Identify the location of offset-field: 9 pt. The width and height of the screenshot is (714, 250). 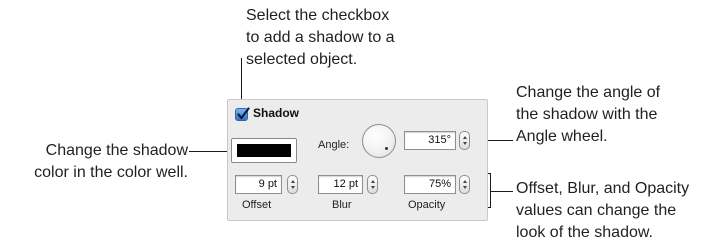
(258, 184).